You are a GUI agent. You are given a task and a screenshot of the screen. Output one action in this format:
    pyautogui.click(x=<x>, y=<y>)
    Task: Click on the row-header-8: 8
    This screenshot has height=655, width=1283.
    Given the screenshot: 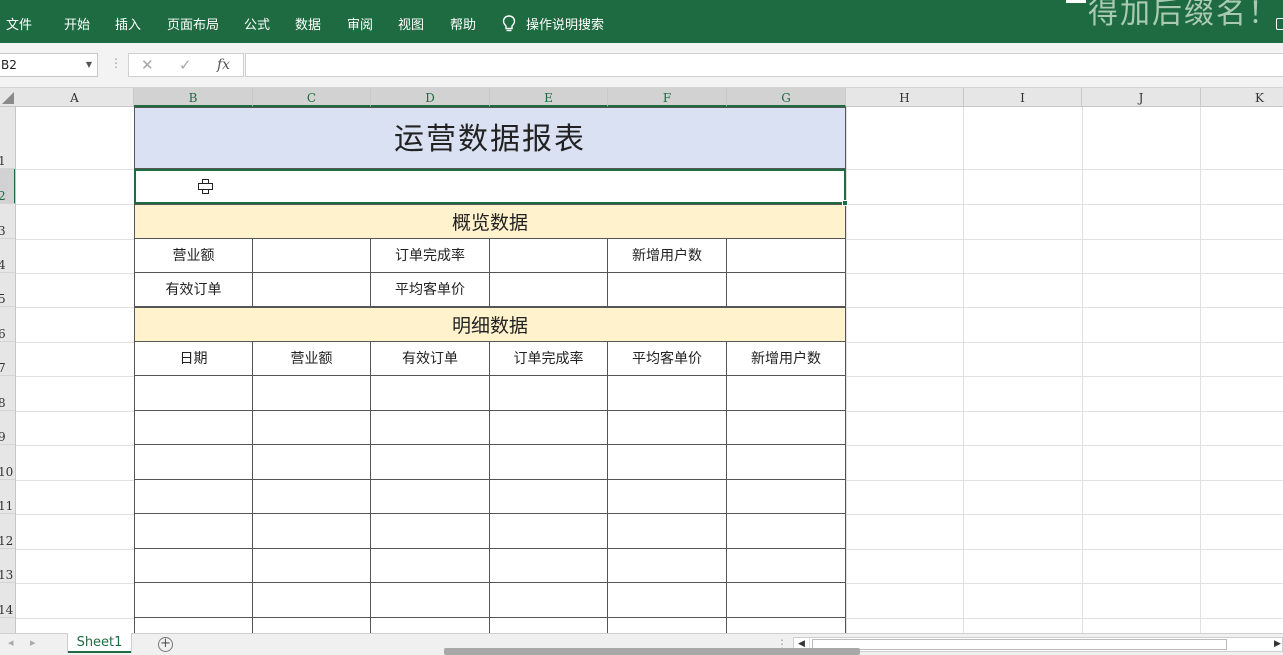 What is the action you would take?
    pyautogui.click(x=7, y=393)
    